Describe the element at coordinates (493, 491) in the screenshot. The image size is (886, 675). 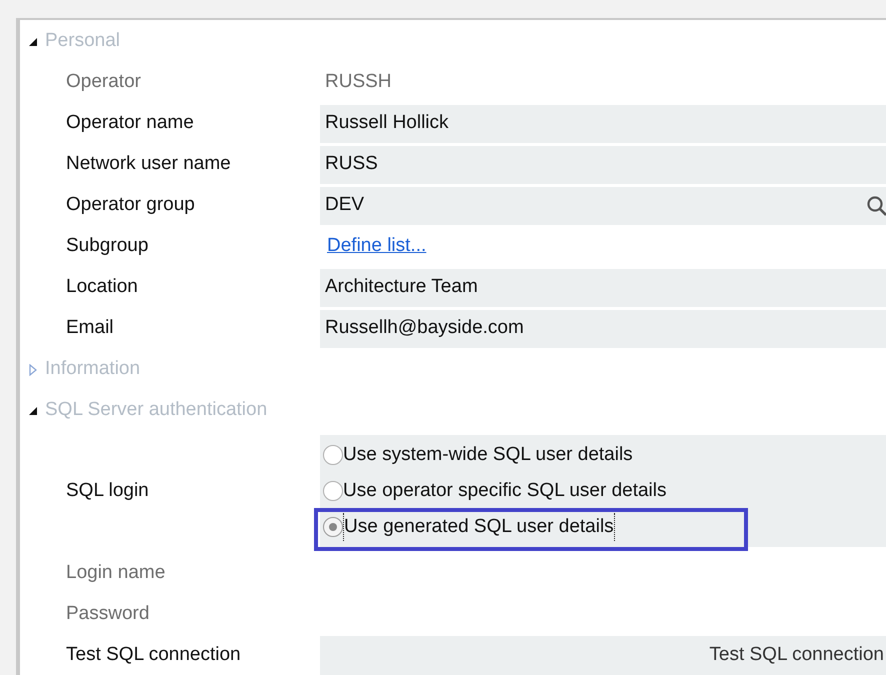
I see `radio-option: Use operator specific SQL user details` at that location.